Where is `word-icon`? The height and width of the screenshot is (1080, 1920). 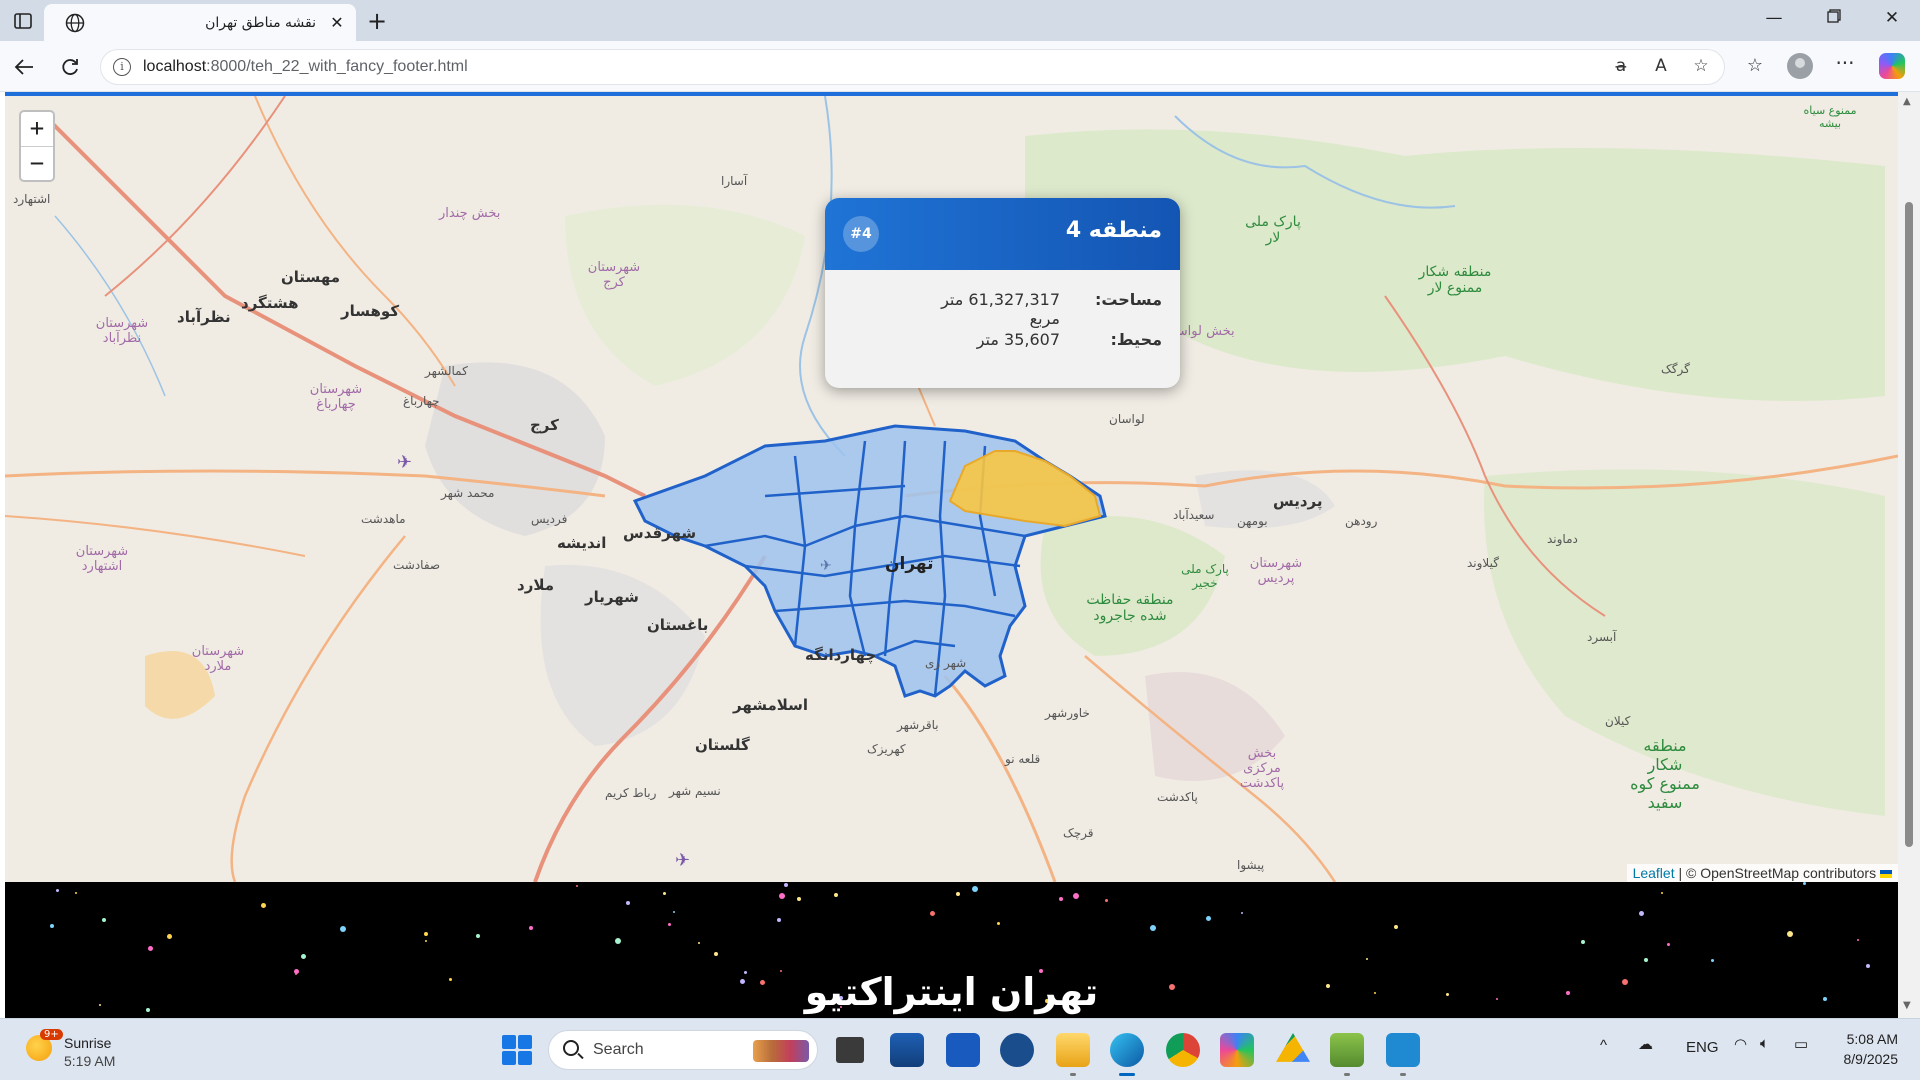 word-icon is located at coordinates (963, 1050).